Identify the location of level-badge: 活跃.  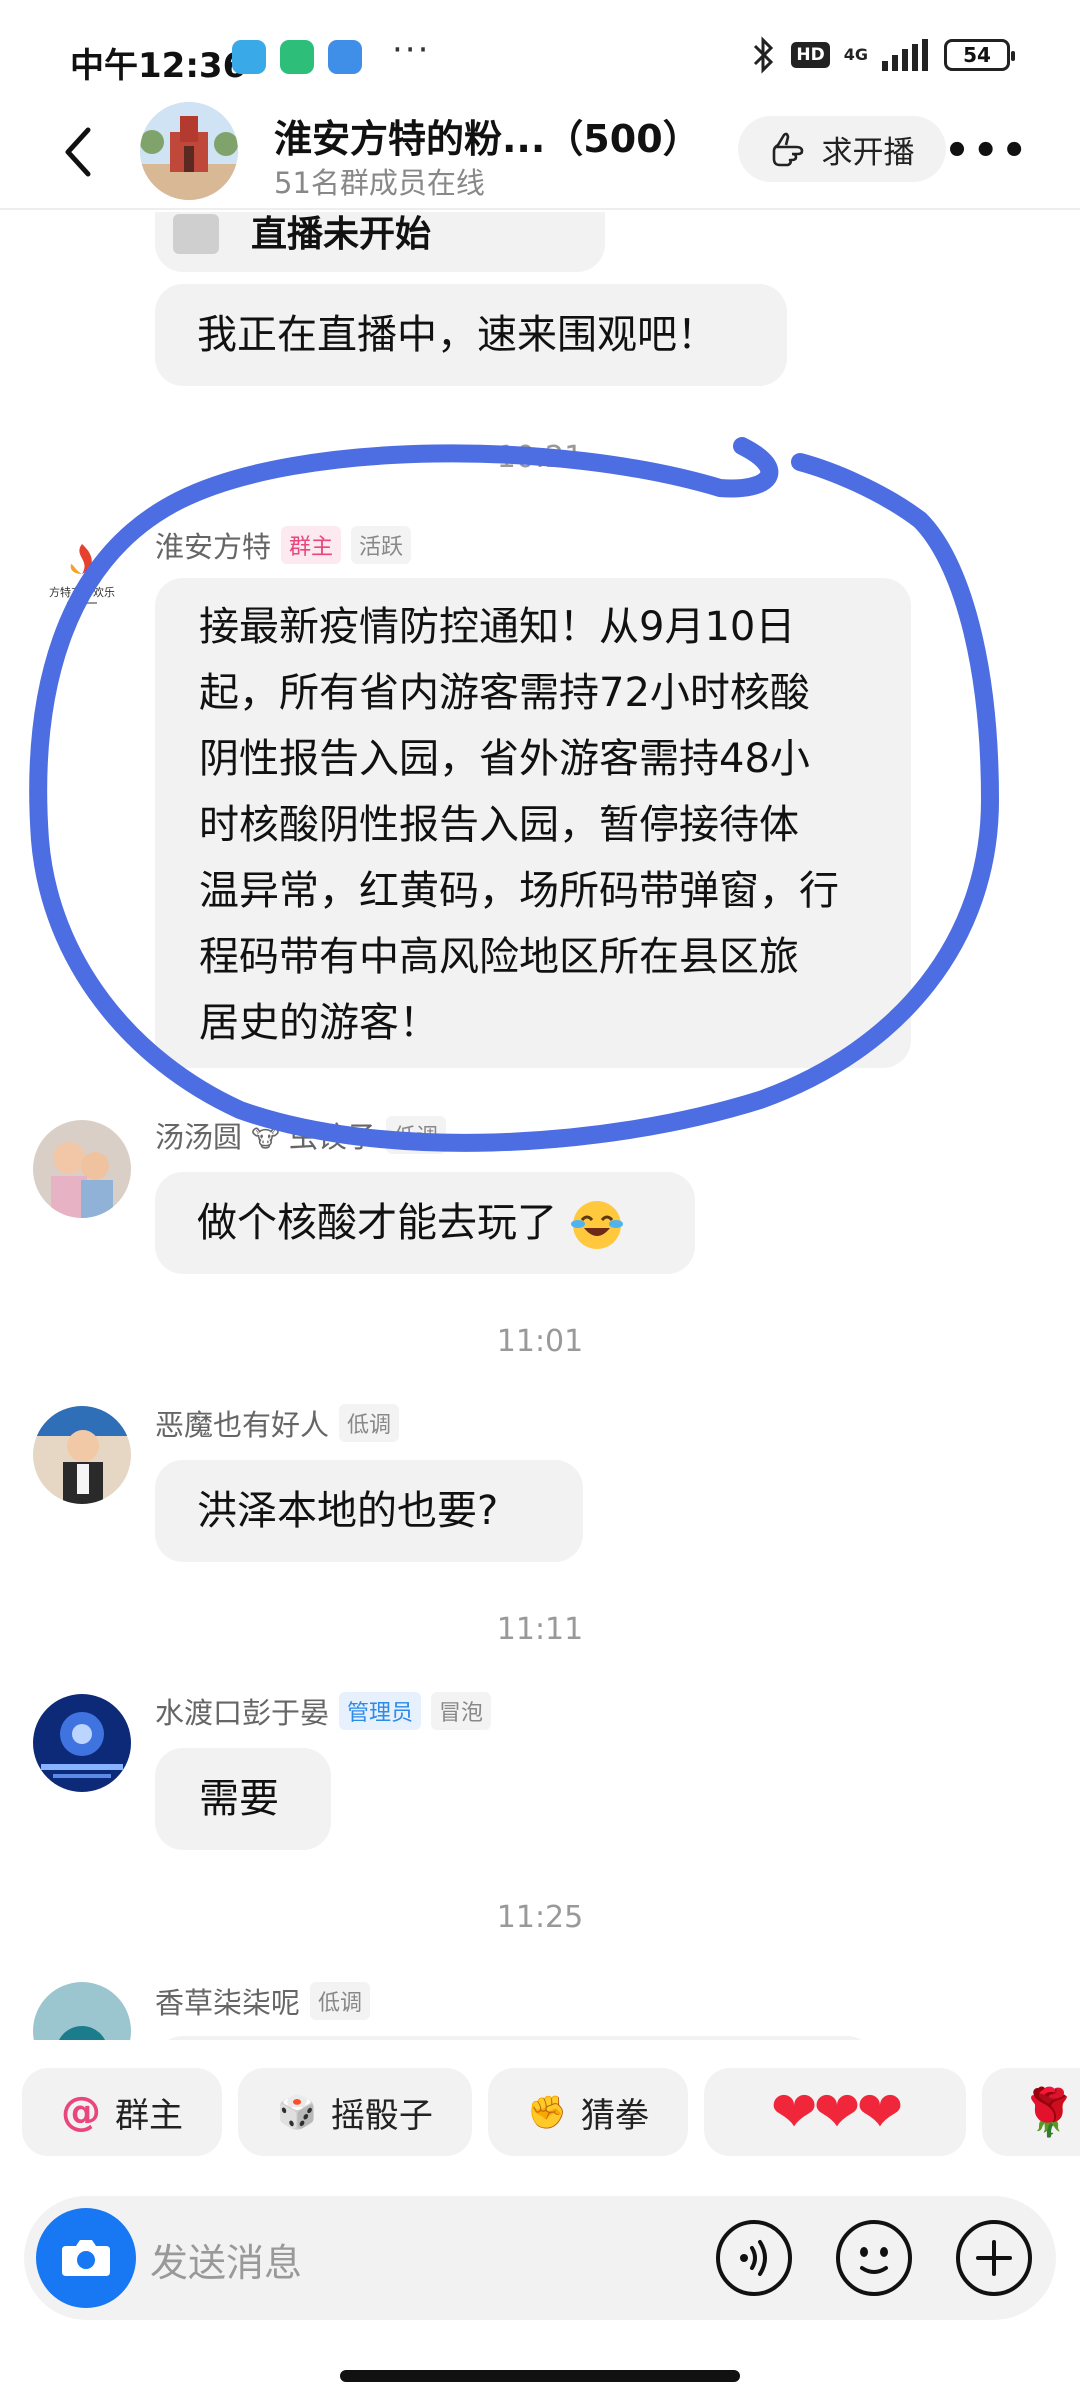
(381, 545).